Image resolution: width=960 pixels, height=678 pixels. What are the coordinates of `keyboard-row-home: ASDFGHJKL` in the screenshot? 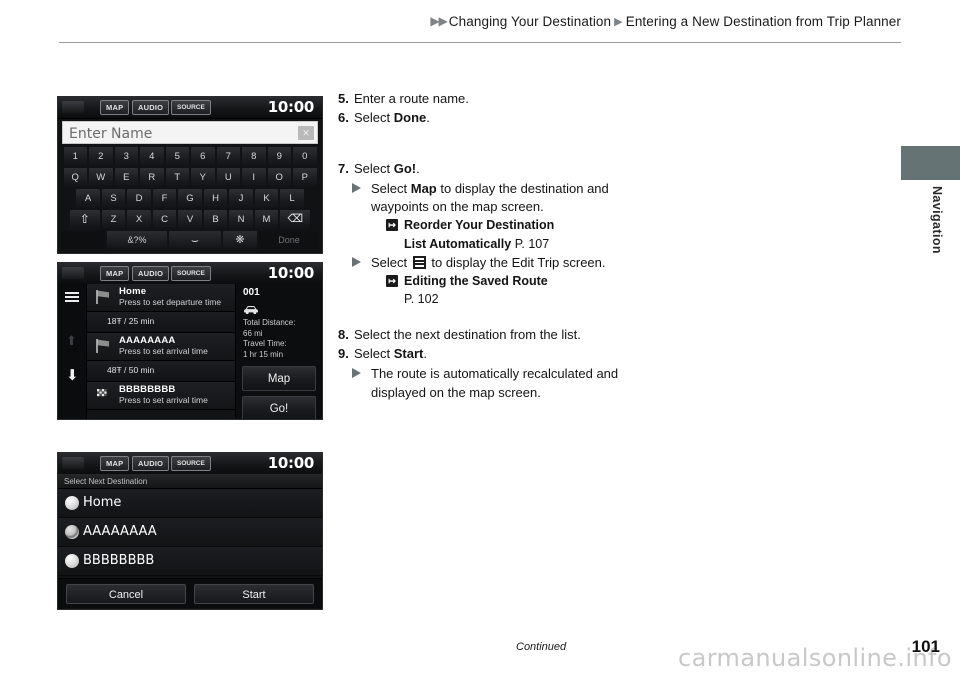 It's located at (190, 198).